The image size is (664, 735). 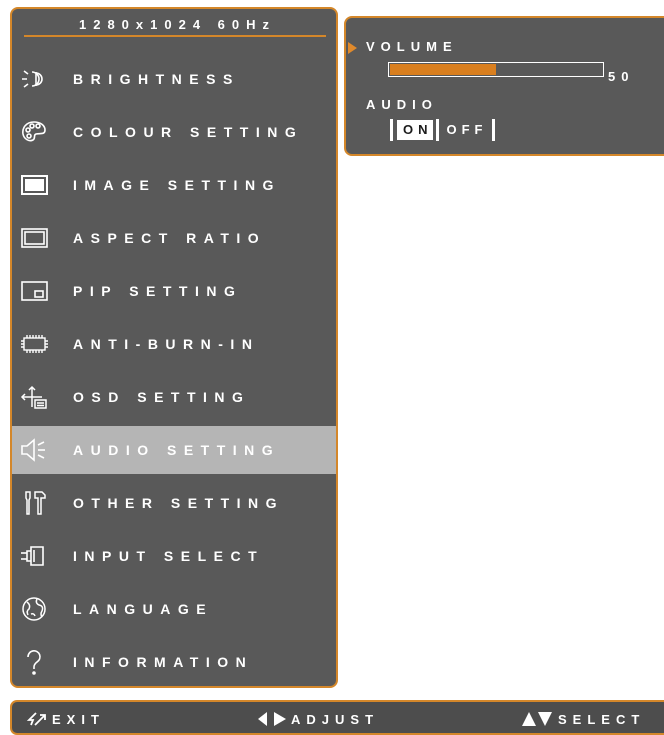 What do you see at coordinates (34, 185) in the screenshot?
I see `image-screen-icon` at bounding box center [34, 185].